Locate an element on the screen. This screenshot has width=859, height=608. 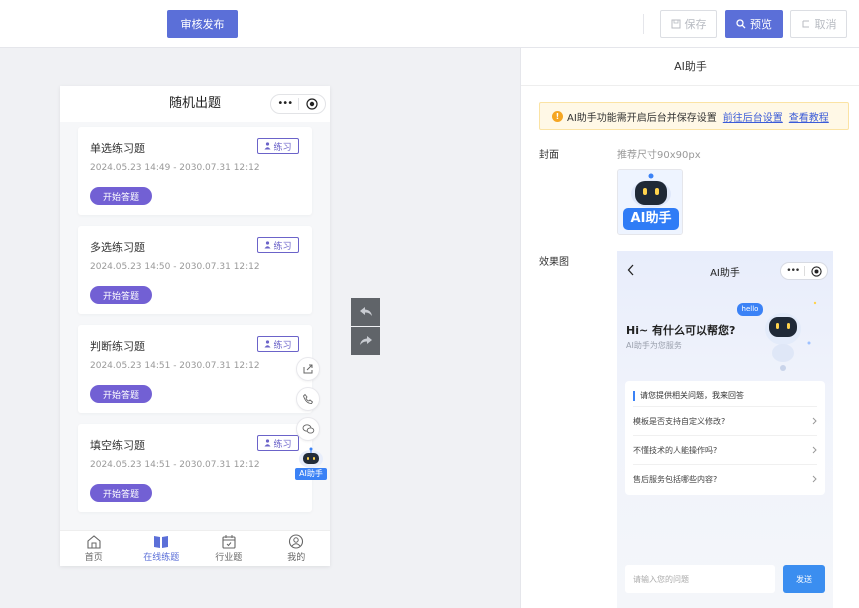
send-button: 发送 is located at coordinates (804, 579).